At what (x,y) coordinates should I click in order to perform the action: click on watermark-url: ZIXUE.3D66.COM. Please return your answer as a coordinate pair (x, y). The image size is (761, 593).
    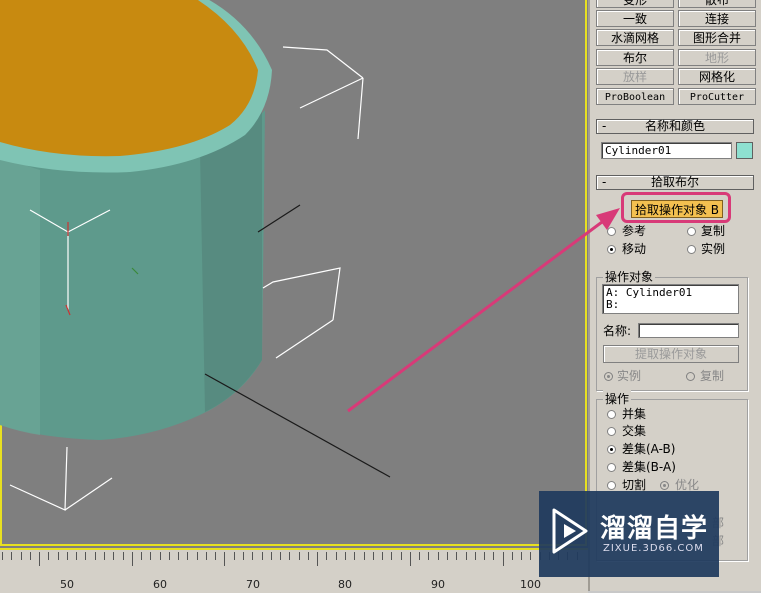
    Looking at the image, I should click on (653, 548).